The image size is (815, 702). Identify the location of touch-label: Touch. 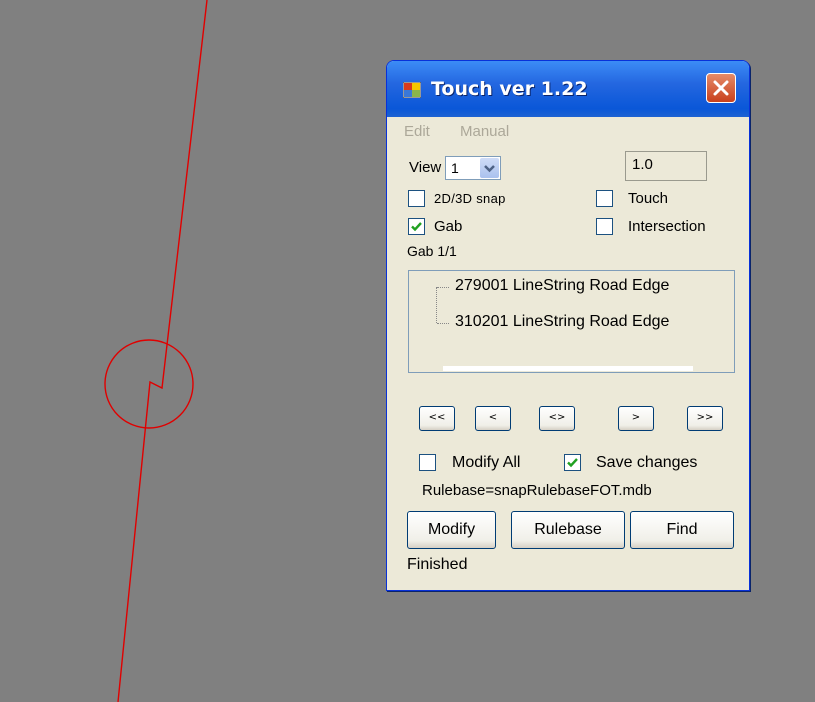
(648, 198).